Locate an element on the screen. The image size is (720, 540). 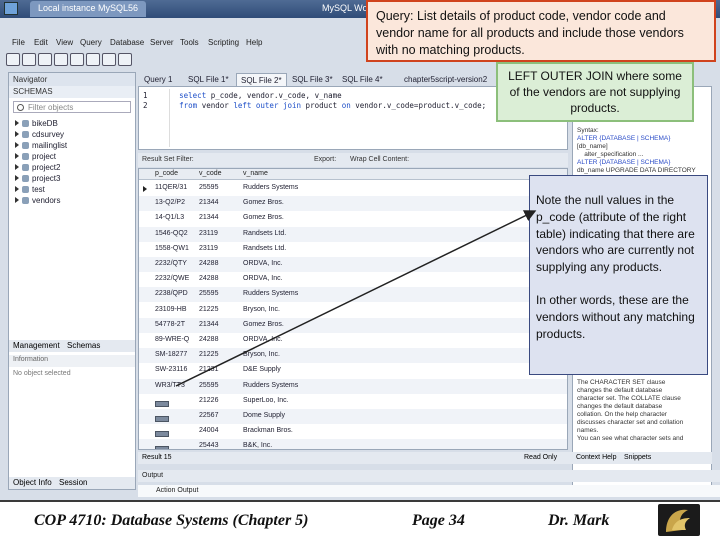
cell-v-code: 21226 is located at coordinates (208, 400).